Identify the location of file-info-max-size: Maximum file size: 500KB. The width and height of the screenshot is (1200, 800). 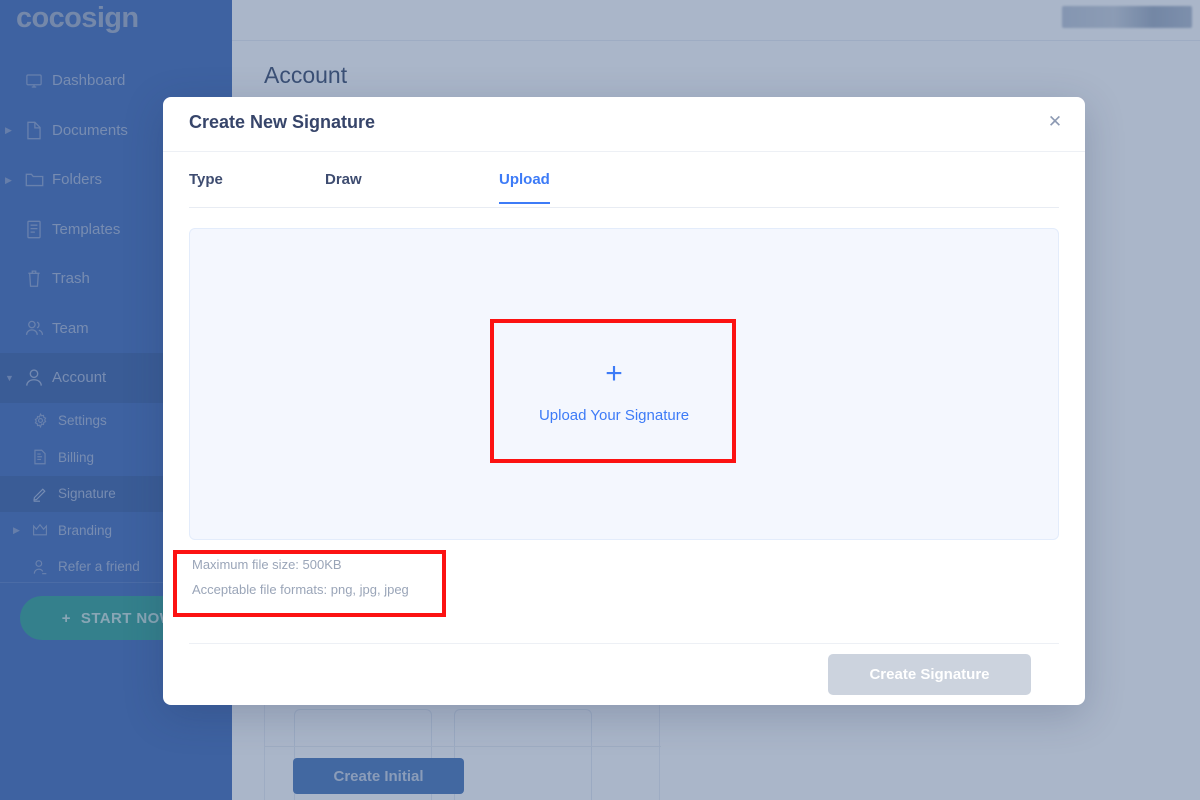
(267, 564).